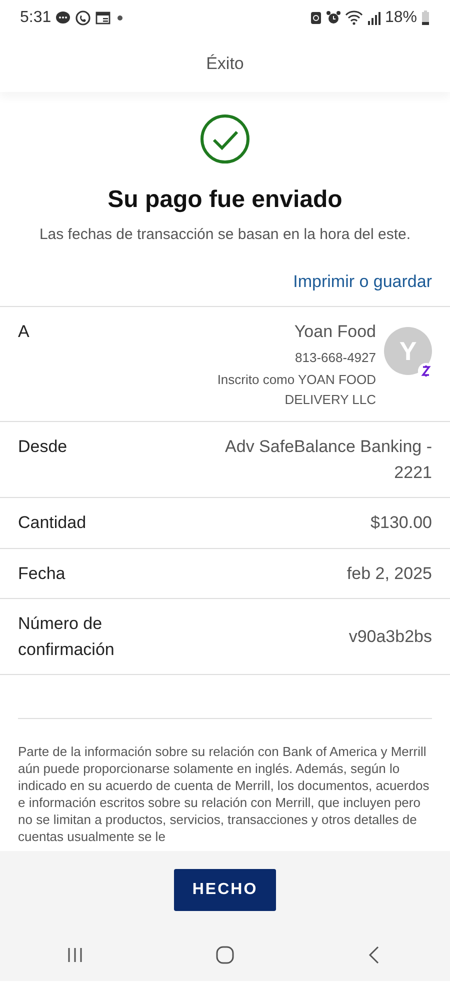 Image resolution: width=450 pixels, height=1000 pixels. What do you see at coordinates (103, 18) in the screenshot?
I see `calendar-icon` at bounding box center [103, 18].